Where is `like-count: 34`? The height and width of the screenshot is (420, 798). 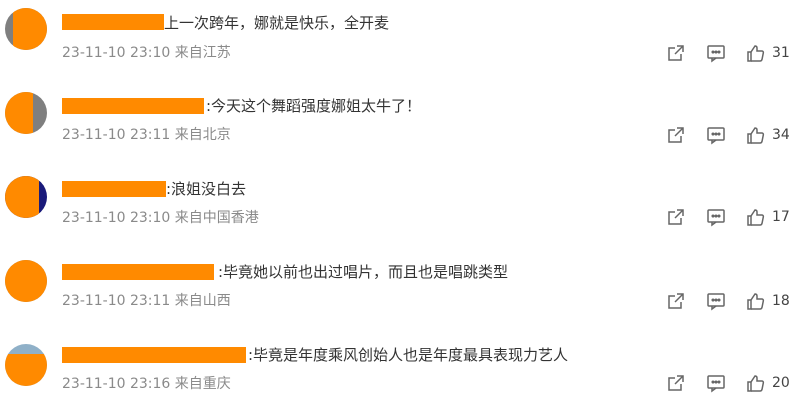 like-count: 34 is located at coordinates (781, 135).